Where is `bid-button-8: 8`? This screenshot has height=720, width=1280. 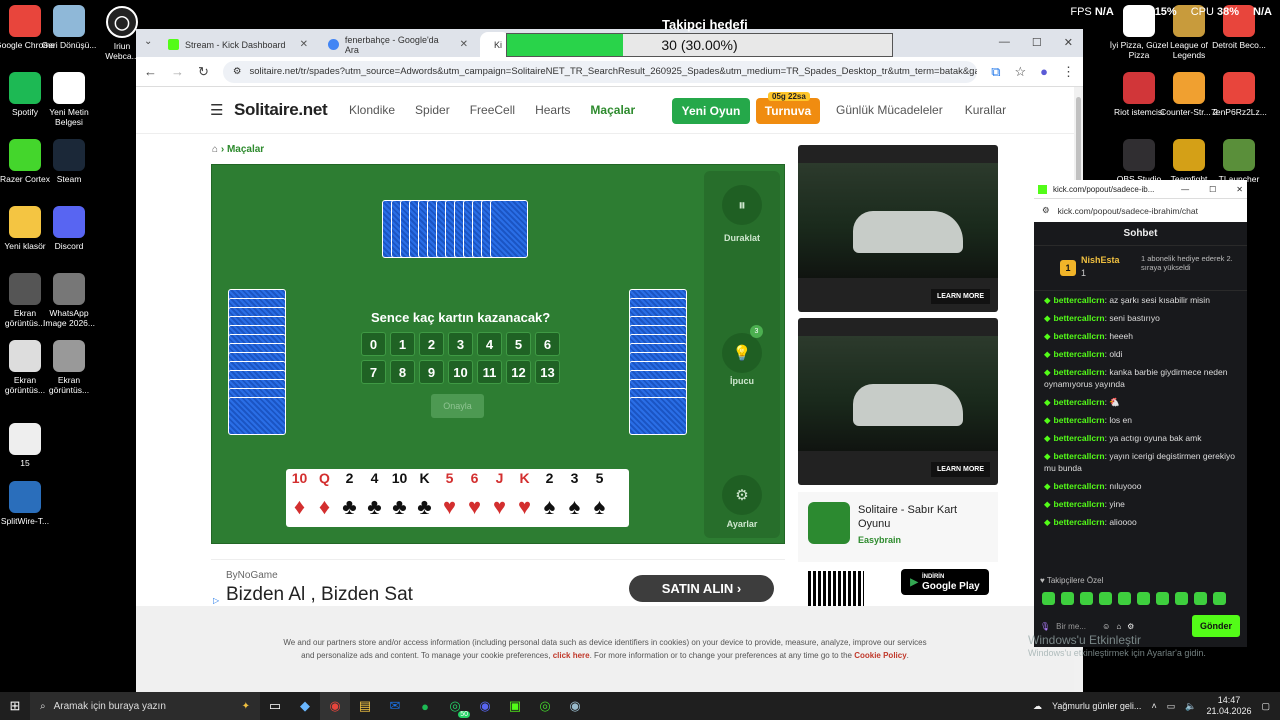 bid-button-8: 8 is located at coordinates (402, 372).